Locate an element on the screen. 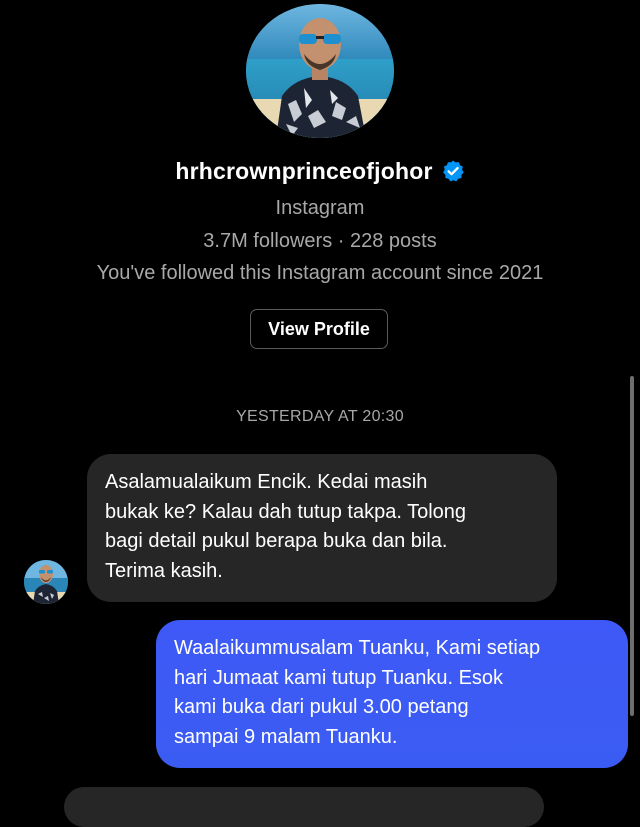 The image size is (640, 827). profile-name-row: hrhcrownprinceofjohor is located at coordinates (320, 171).